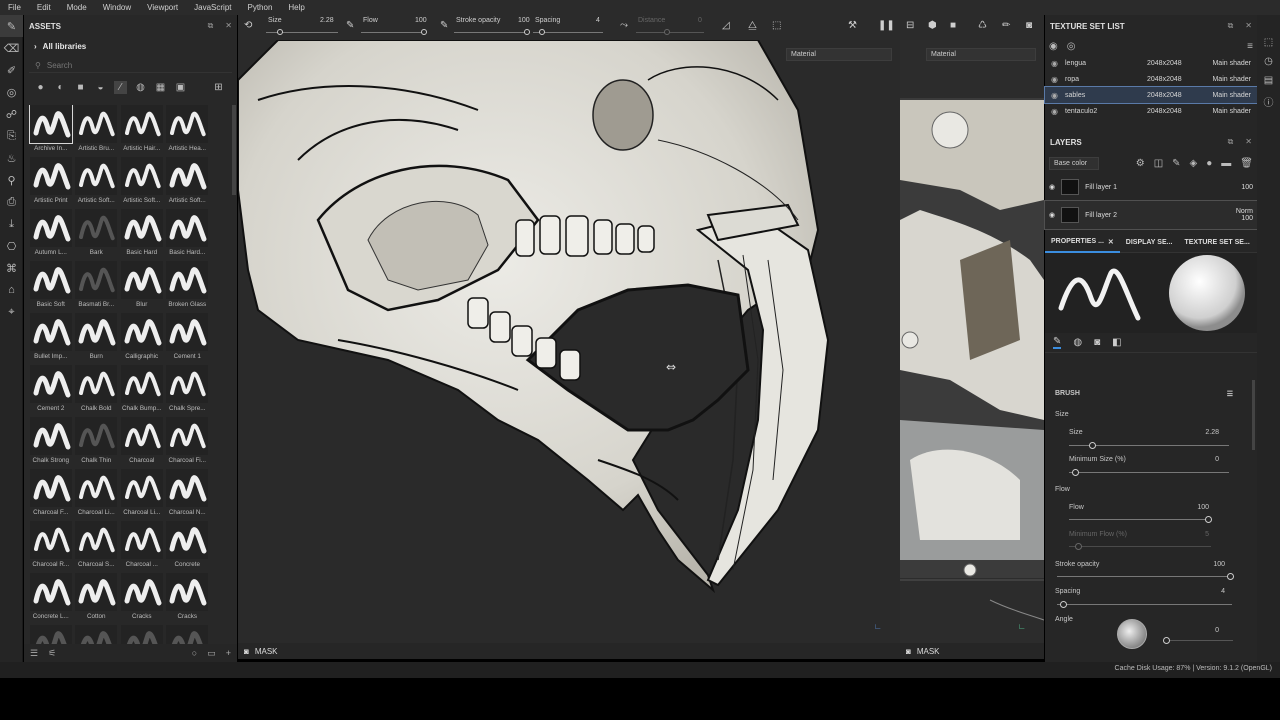 The image size is (1280, 720). I want to click on size-value: 2.28, so click(327, 20).